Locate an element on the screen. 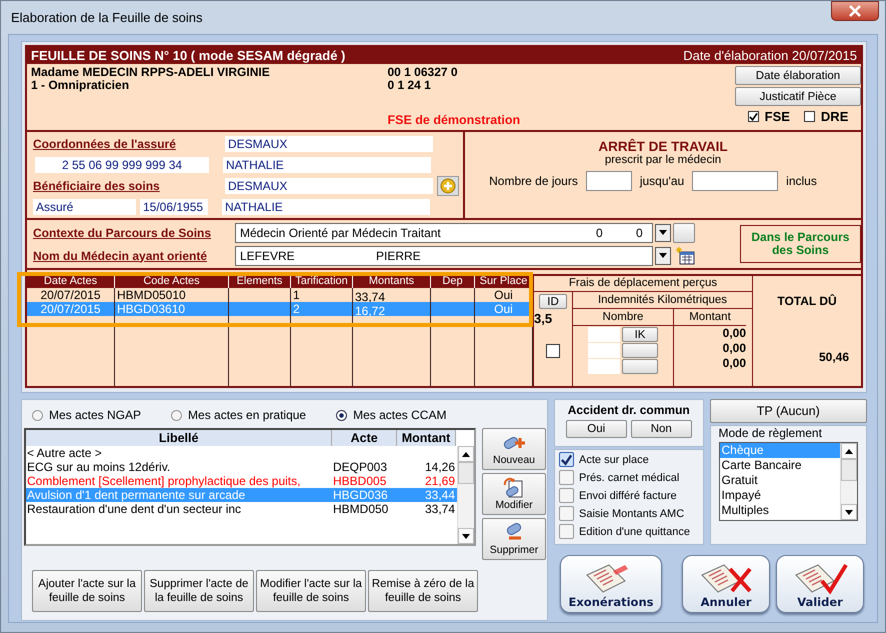 The width and height of the screenshot is (886, 633). demo-notice: FSE de démonstration is located at coordinates (454, 120).